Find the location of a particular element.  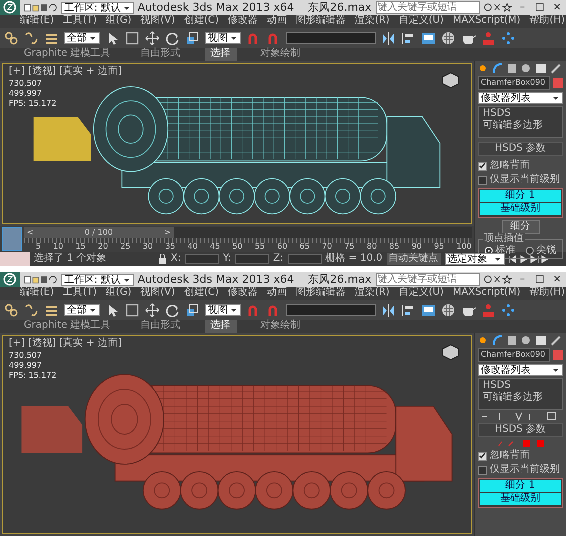

subdivide-button: 细分 is located at coordinates (521, 227).